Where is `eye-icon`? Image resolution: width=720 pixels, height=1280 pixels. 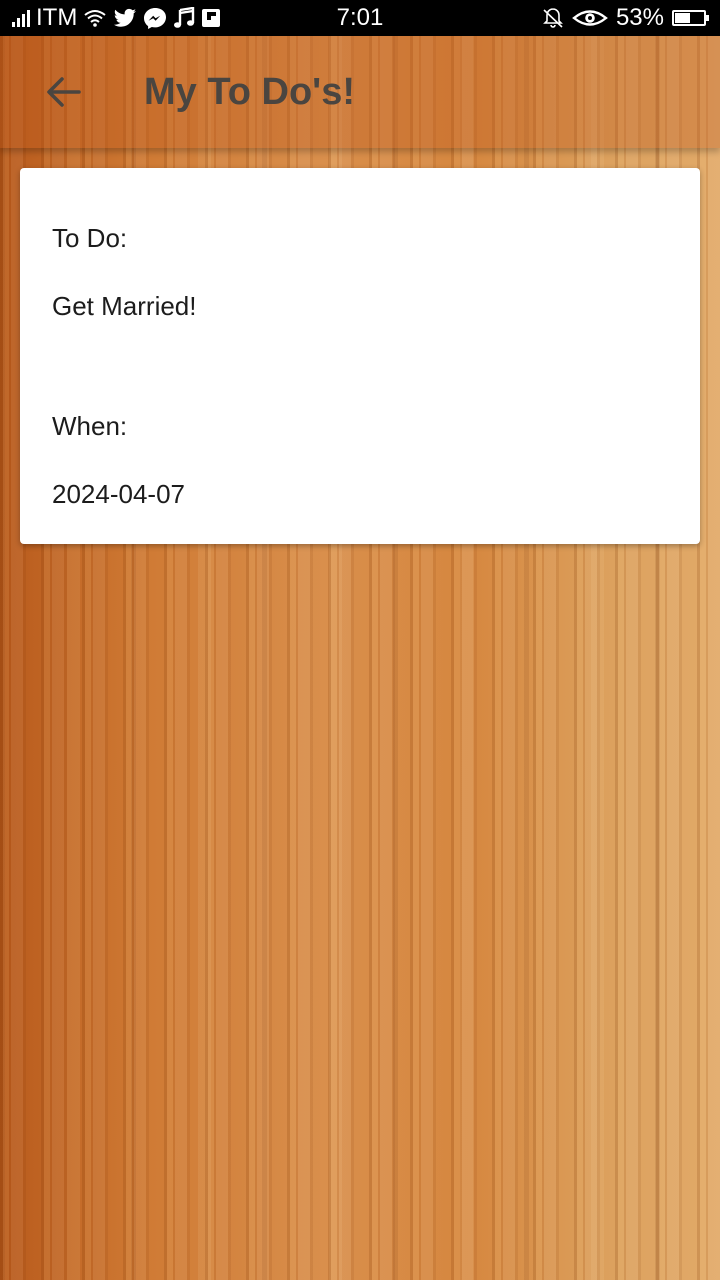 eye-icon is located at coordinates (590, 18).